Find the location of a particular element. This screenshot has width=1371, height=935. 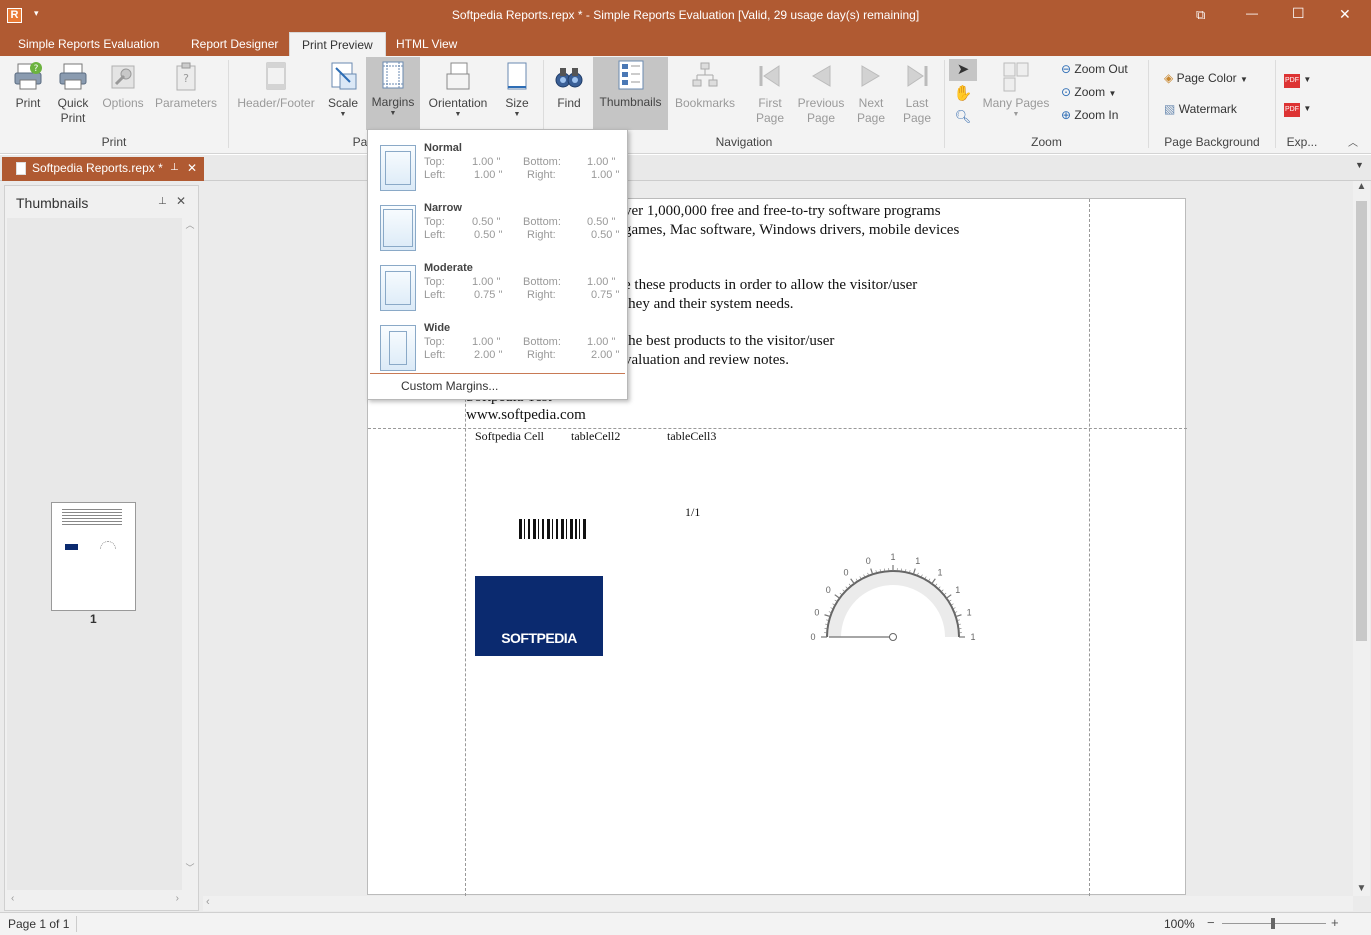

many-pages-button: Many Pages ▼ is located at coordinates (1016, 94).